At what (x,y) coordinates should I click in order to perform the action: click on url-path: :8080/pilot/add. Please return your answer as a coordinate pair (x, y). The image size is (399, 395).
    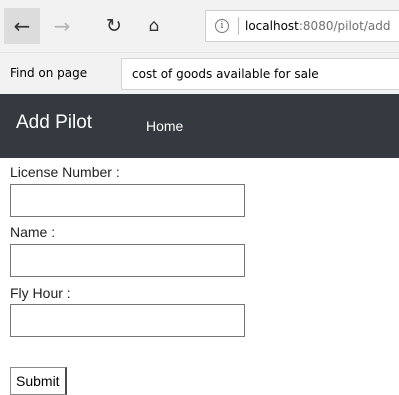
    Looking at the image, I should click on (344, 26).